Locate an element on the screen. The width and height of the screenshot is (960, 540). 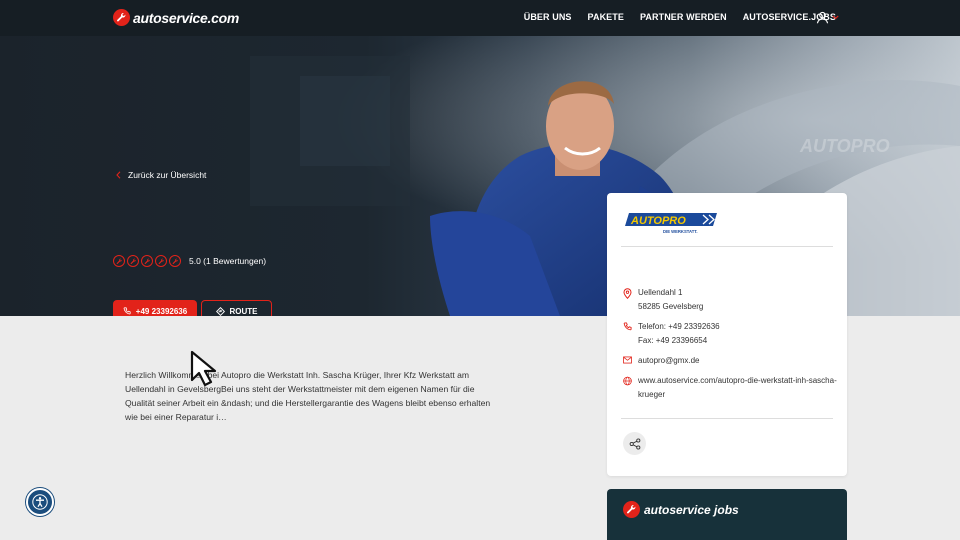
jobs-card: autoservice jobs is located at coordinates (727, 514).